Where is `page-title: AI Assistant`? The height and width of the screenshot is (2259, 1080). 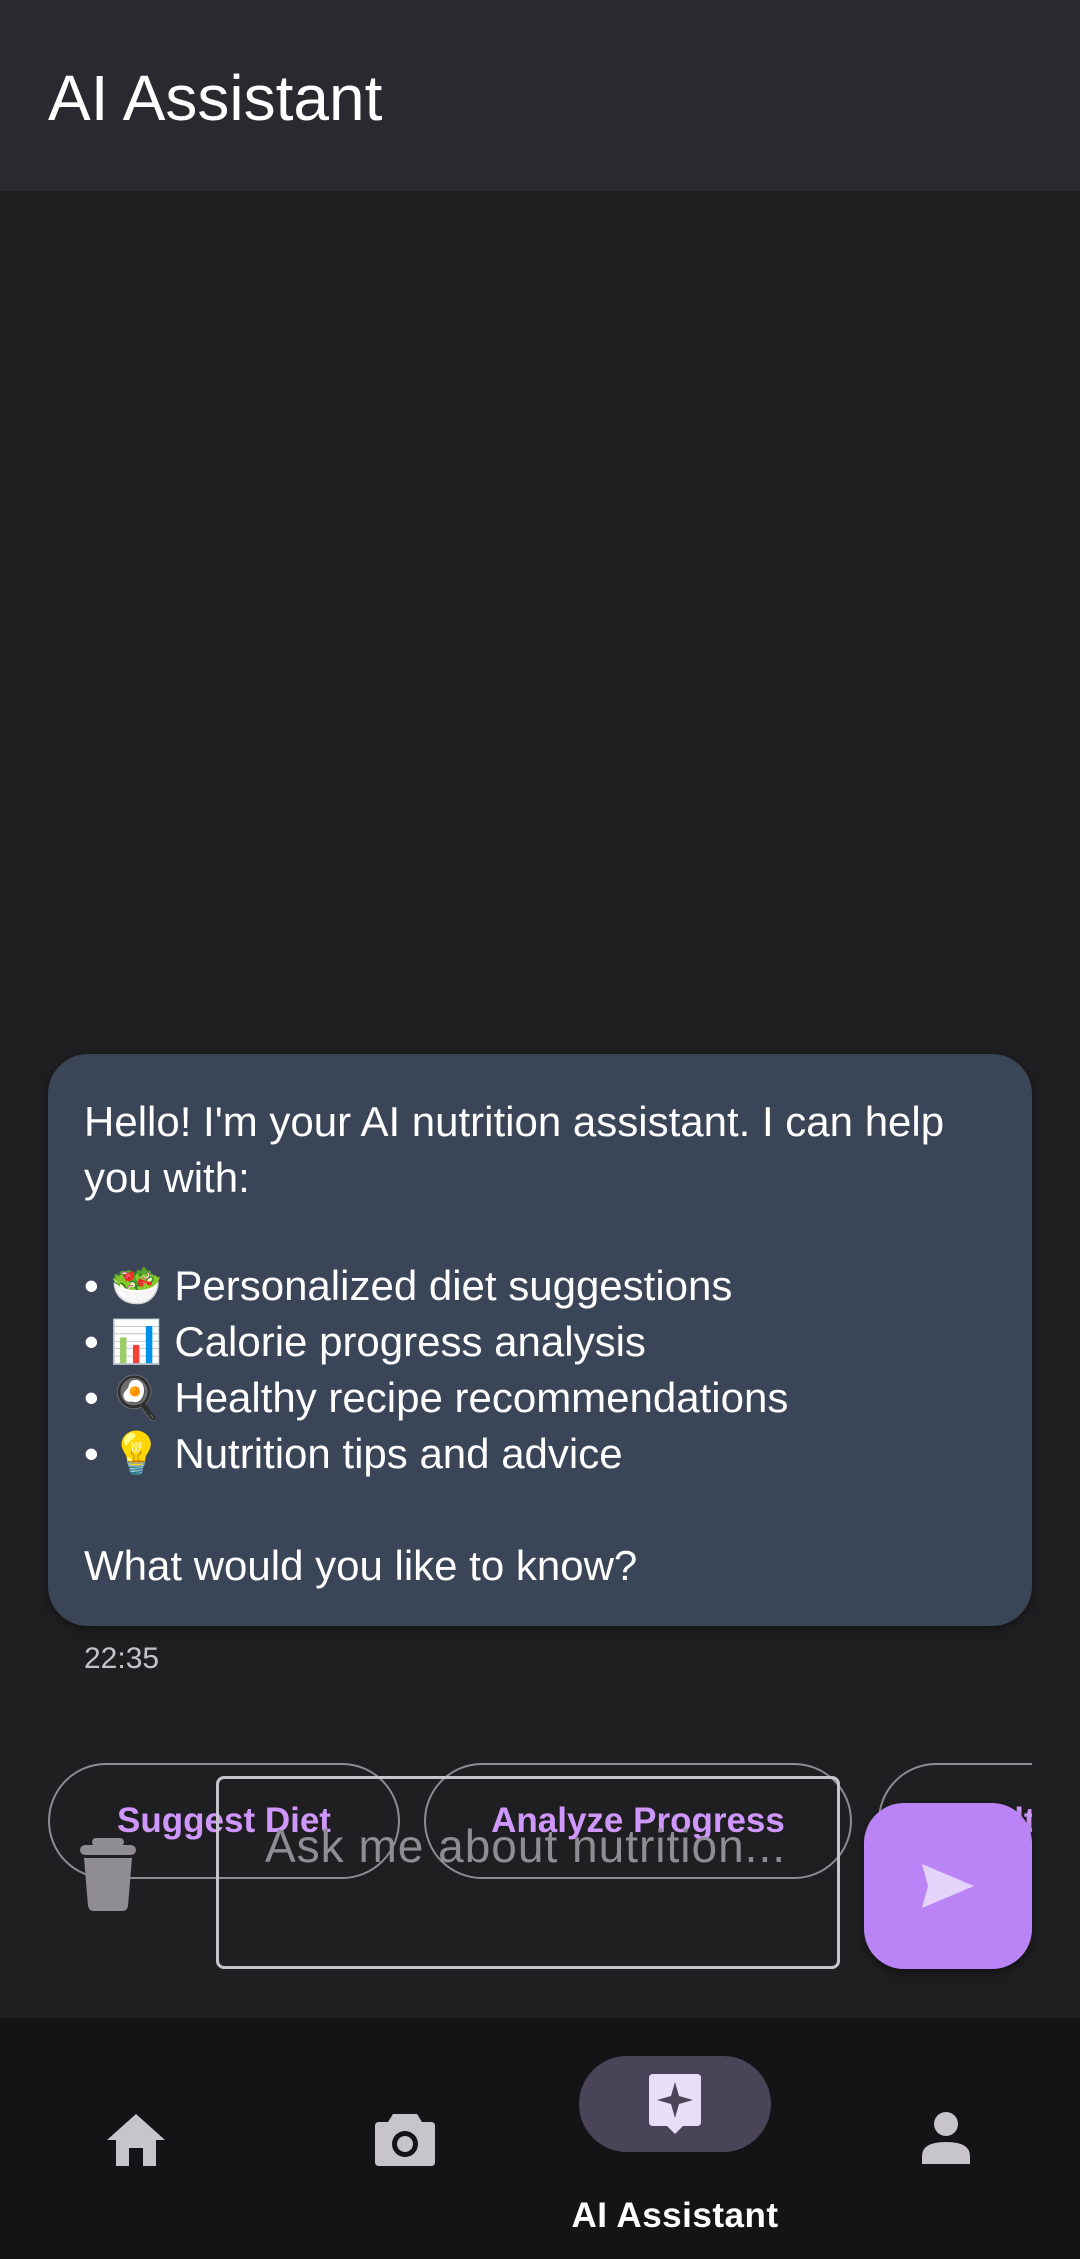
page-title: AI Assistant is located at coordinates (215, 98).